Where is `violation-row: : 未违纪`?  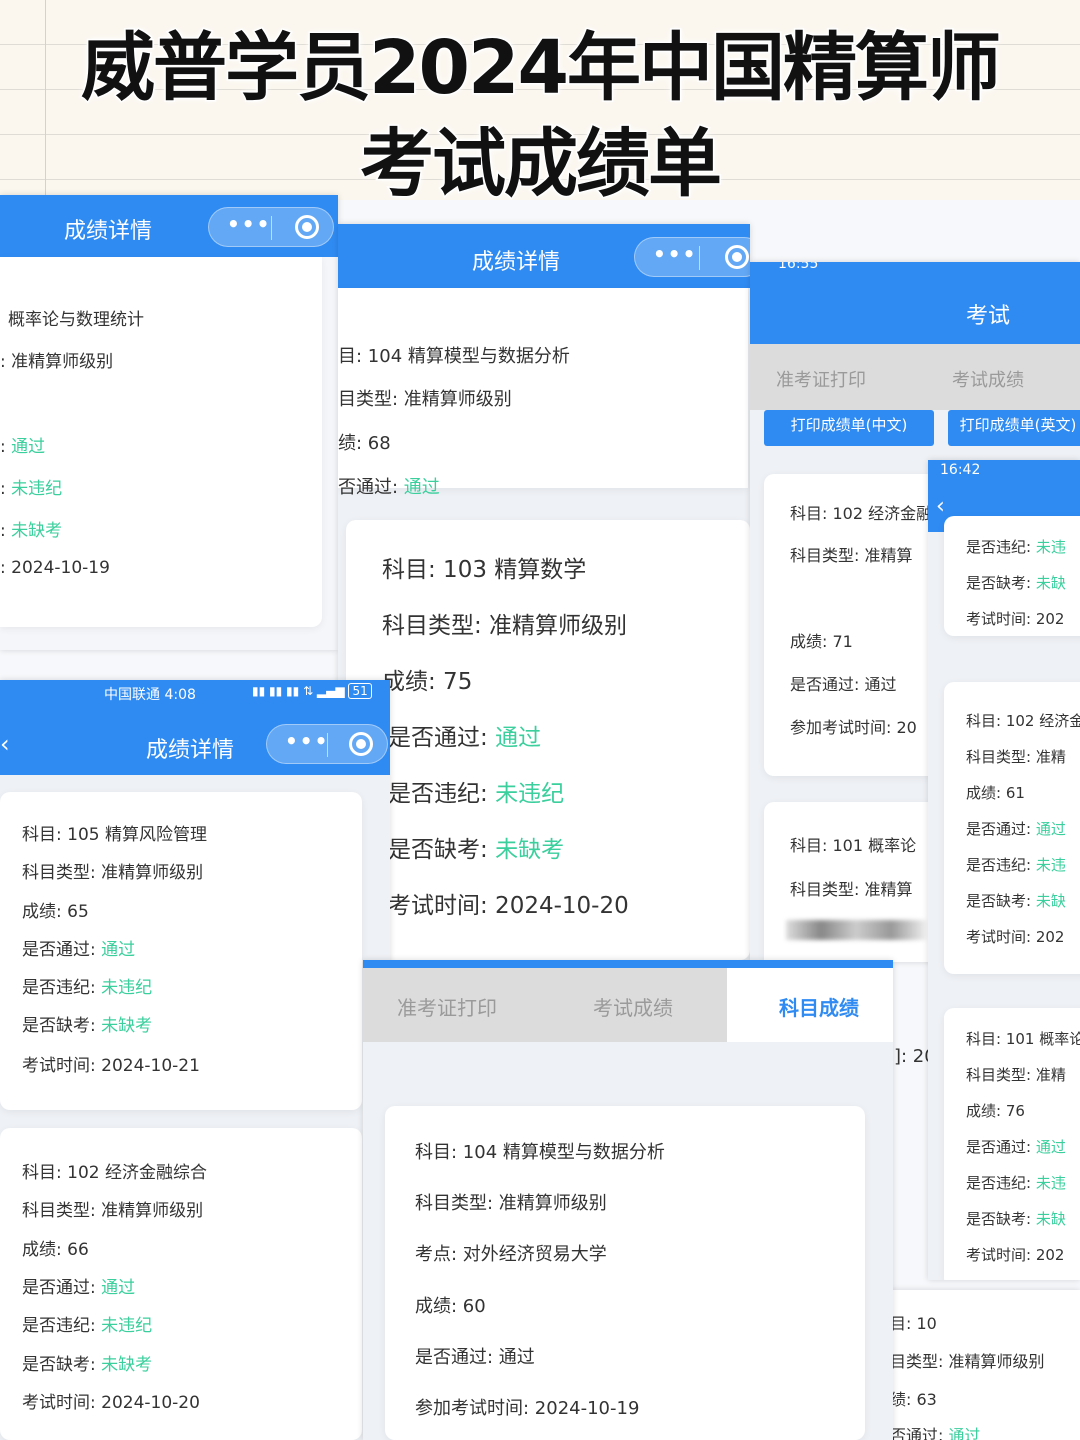
violation-row: : 未违纪 is located at coordinates (31, 486).